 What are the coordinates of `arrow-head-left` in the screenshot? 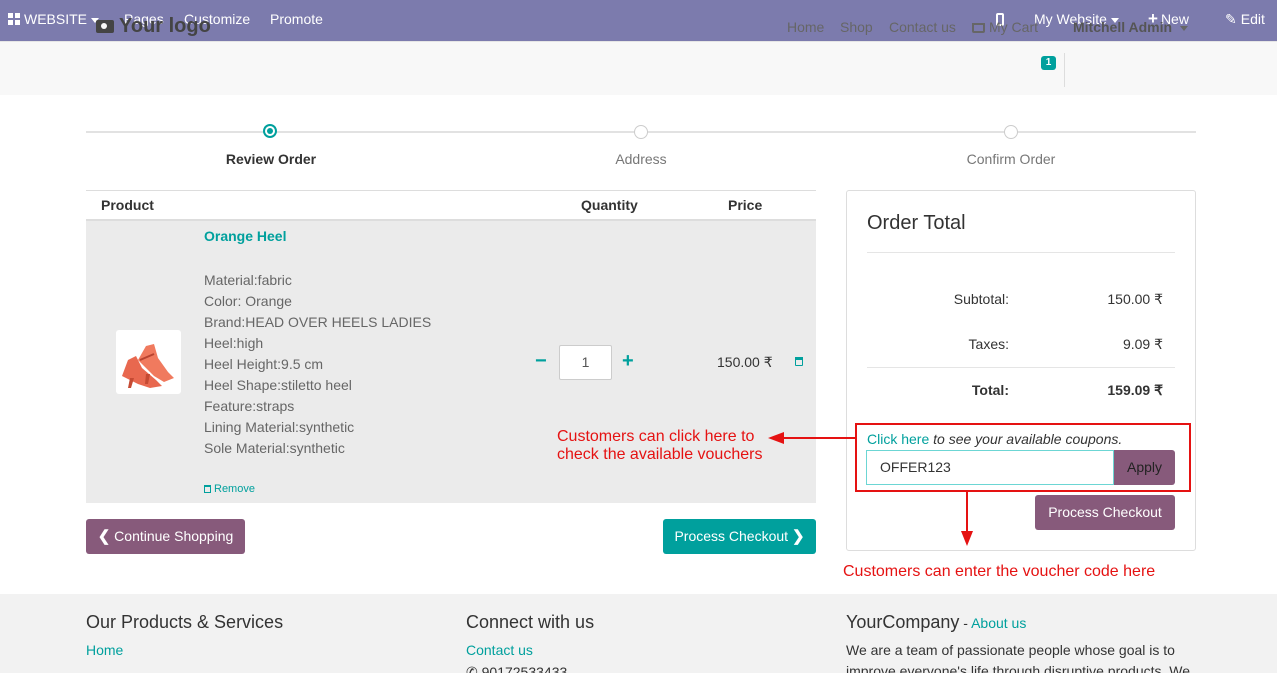 It's located at (776, 438).